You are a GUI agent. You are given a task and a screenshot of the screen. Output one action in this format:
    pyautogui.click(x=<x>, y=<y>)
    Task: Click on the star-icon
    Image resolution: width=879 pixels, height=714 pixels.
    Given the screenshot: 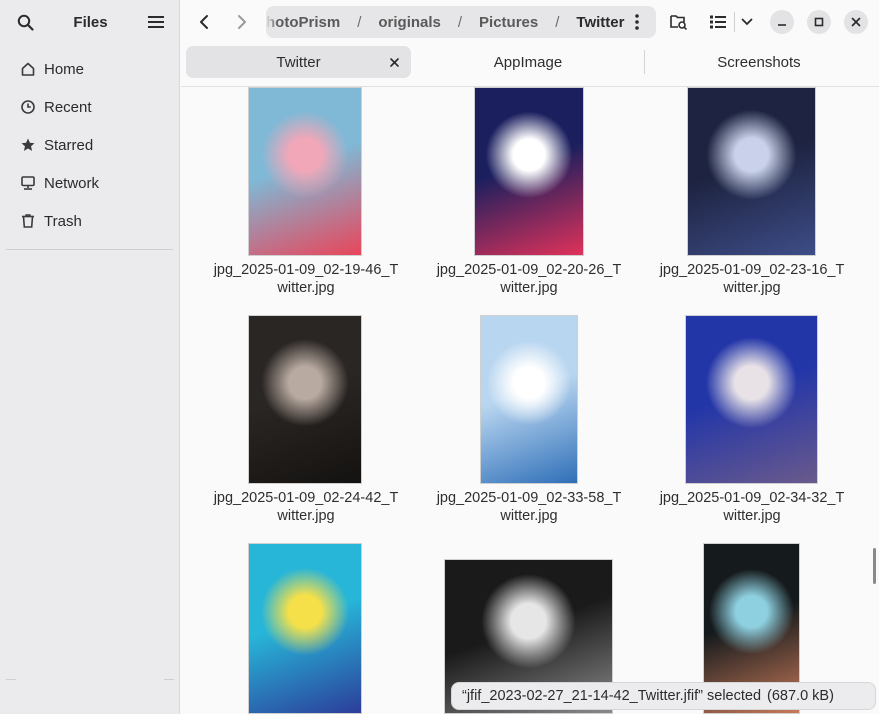 What is the action you would take?
    pyautogui.click(x=28, y=145)
    